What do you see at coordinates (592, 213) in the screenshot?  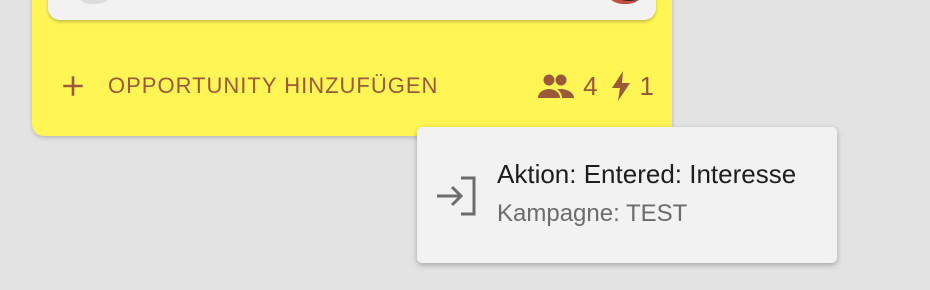 I see `tooltip-subtitle: Kampagne: TEST` at bounding box center [592, 213].